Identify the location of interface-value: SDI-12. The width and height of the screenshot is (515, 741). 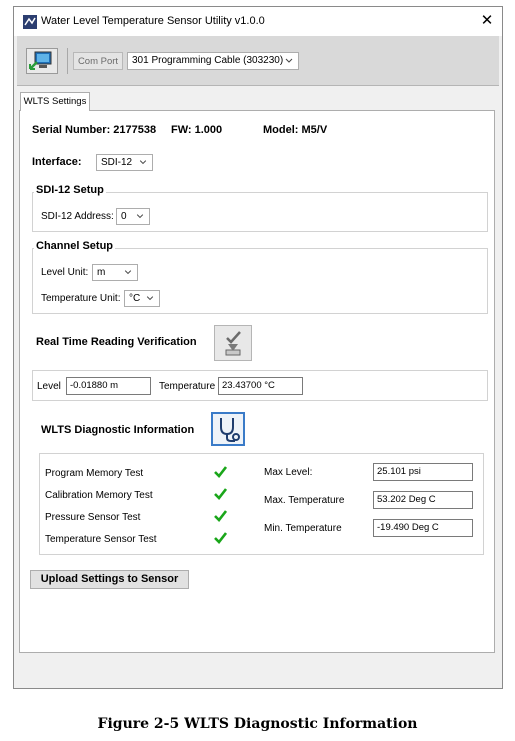
(117, 162).